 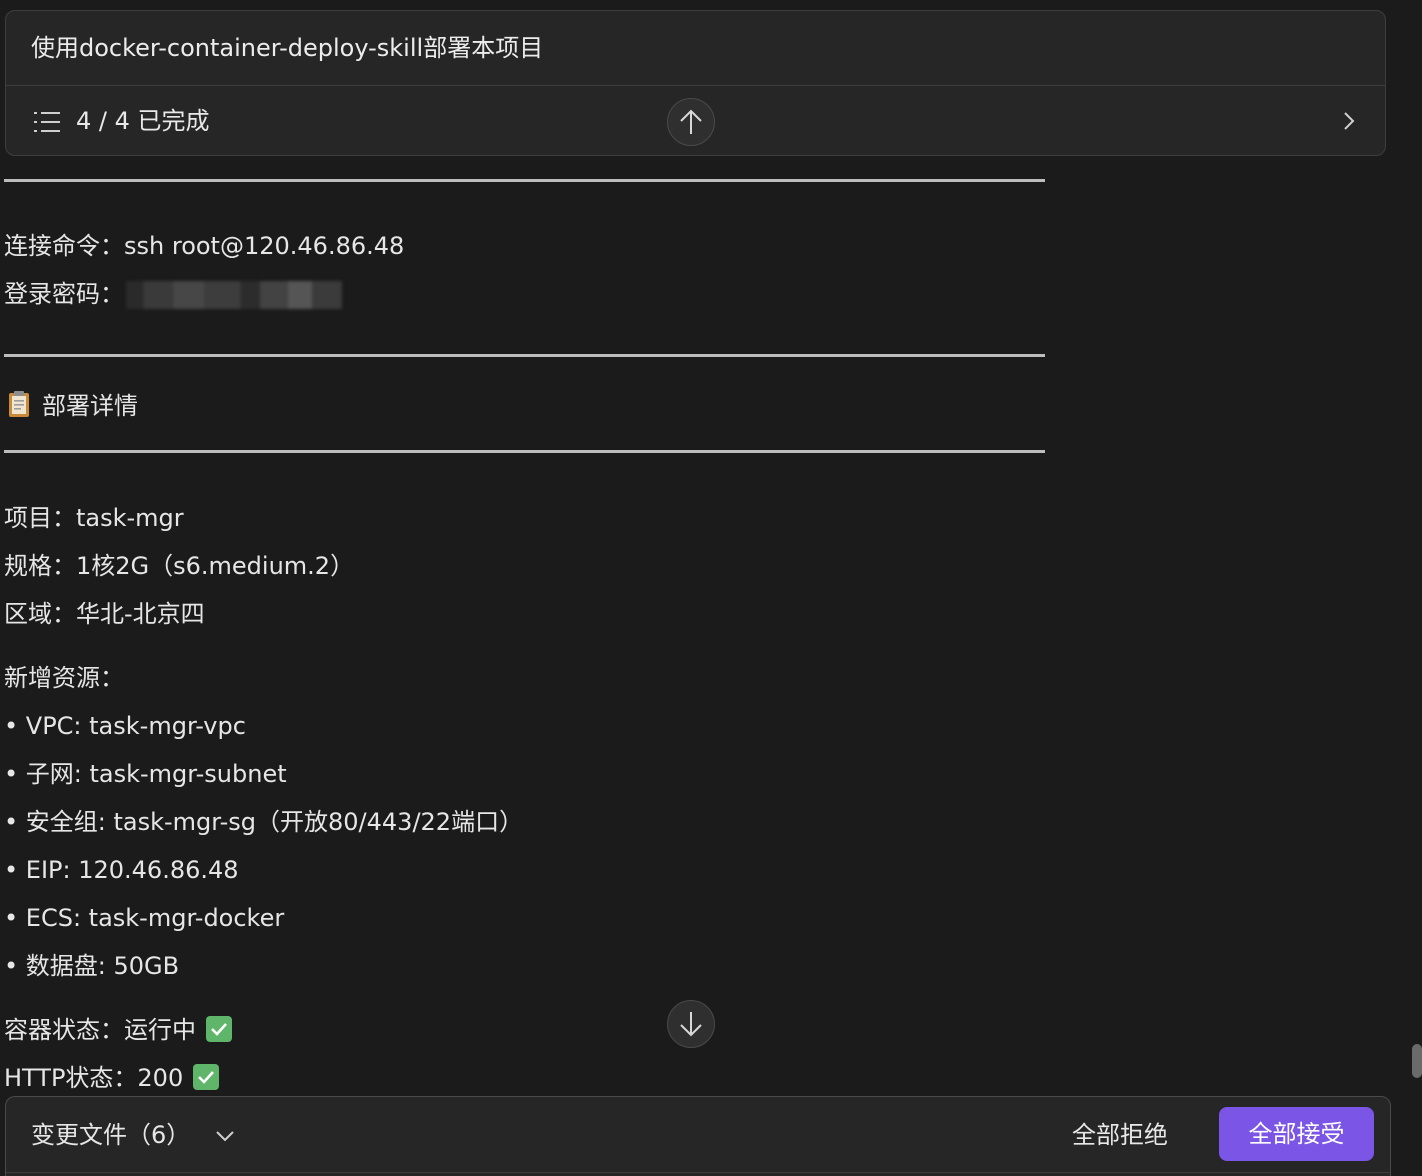 I want to click on resource-item: • 安全组: task-mgr-sg（开放80/443/22端口）, so click(x=264, y=822).